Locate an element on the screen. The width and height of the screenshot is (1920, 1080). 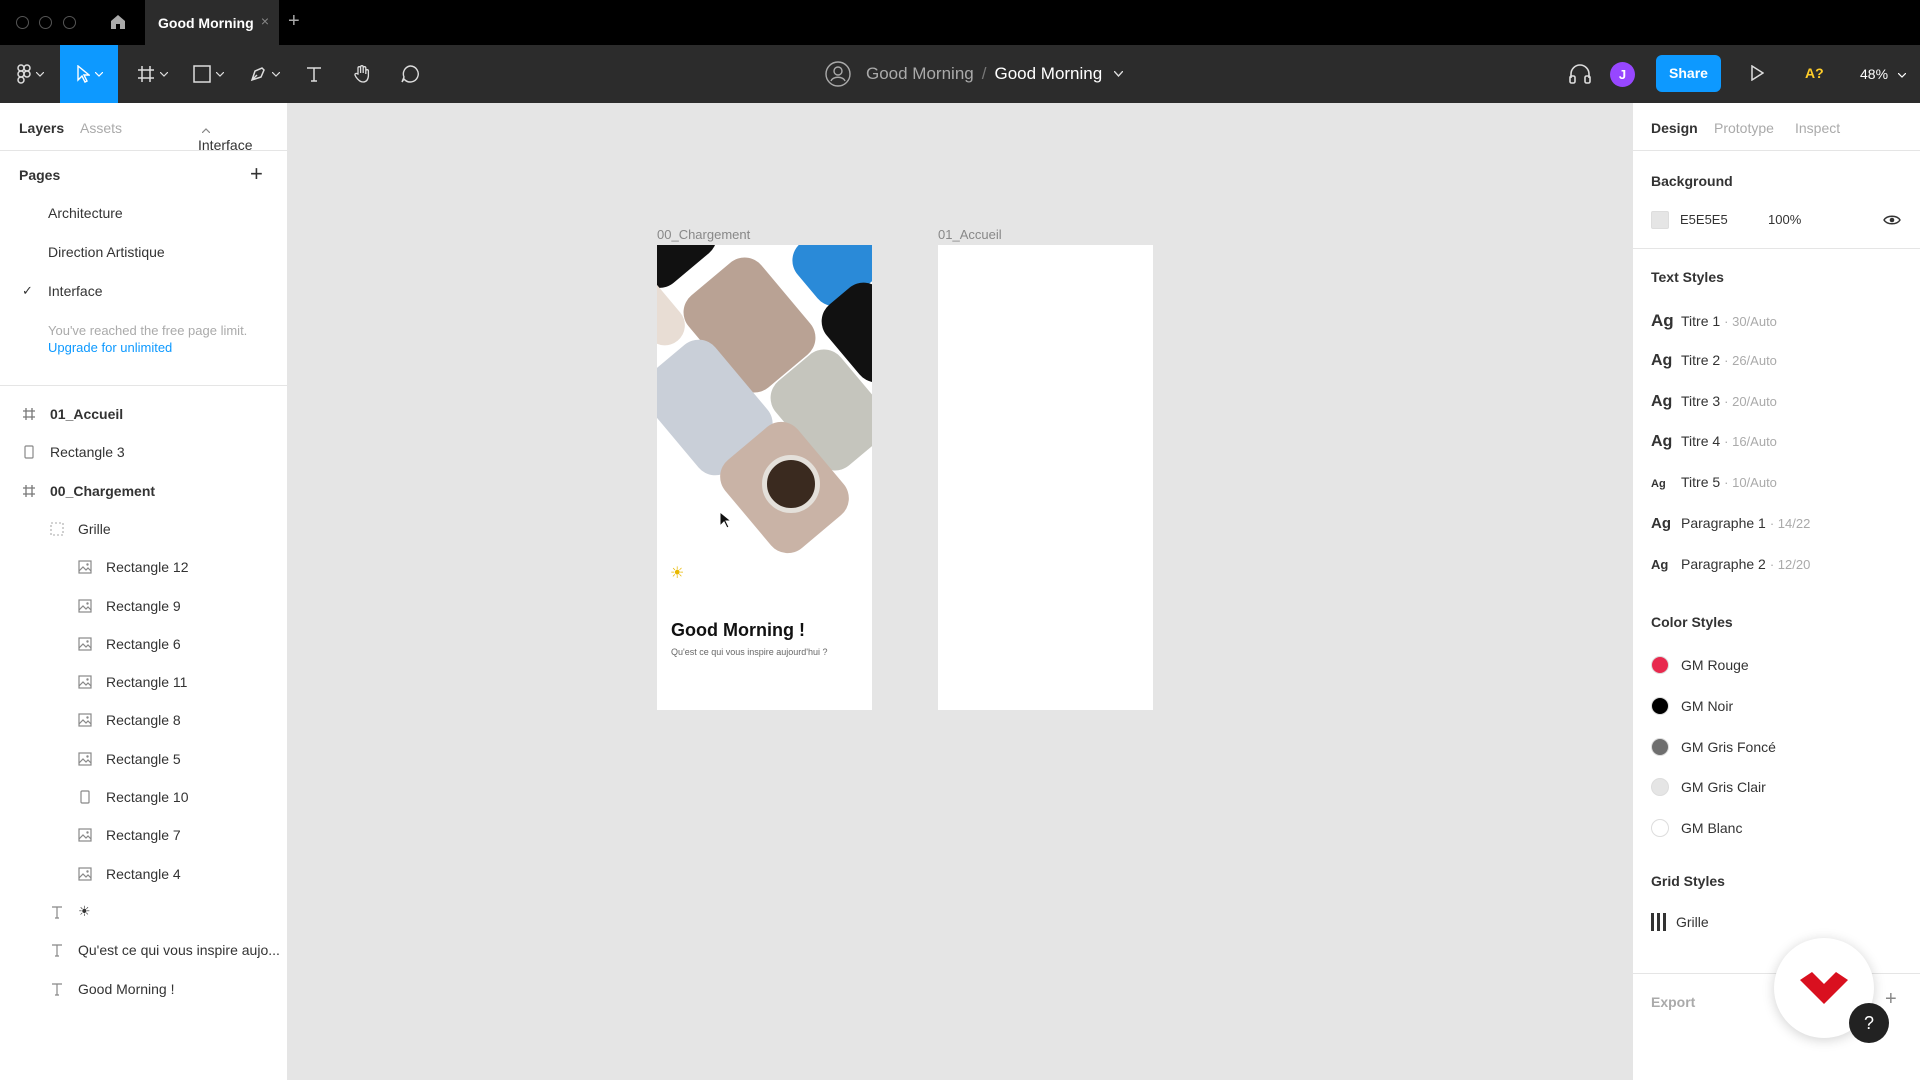
text-tool-button is located at coordinates (314, 74).